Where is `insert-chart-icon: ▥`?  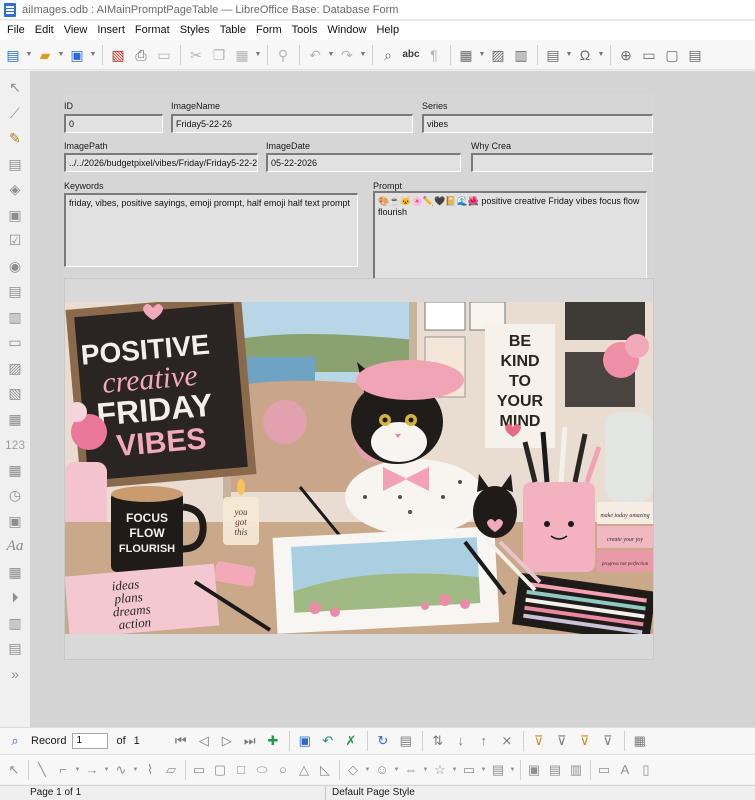 insert-chart-icon: ▥ is located at coordinates (521, 55).